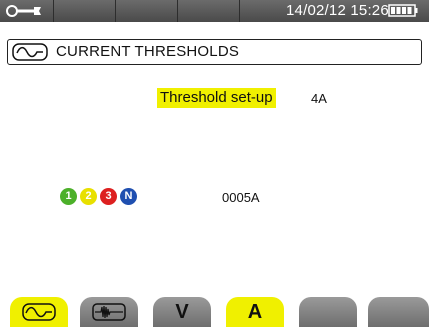 The width and height of the screenshot is (429, 327). I want to click on tab-current-waveform, so click(39, 312).